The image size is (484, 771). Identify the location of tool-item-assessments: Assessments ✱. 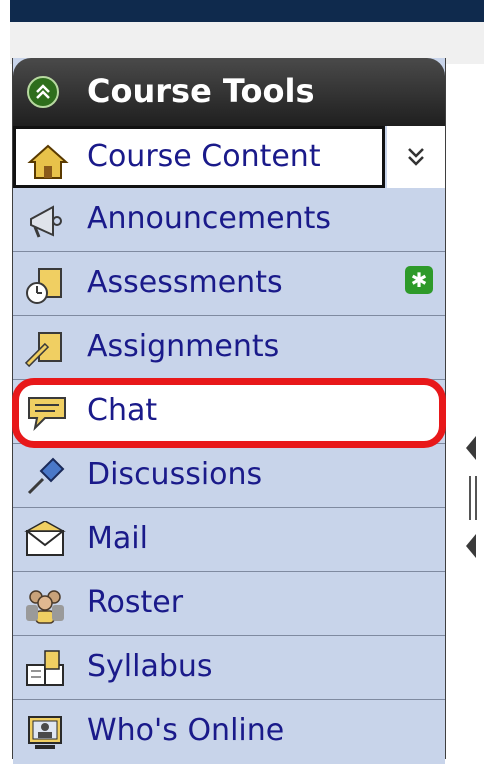
(229, 284).